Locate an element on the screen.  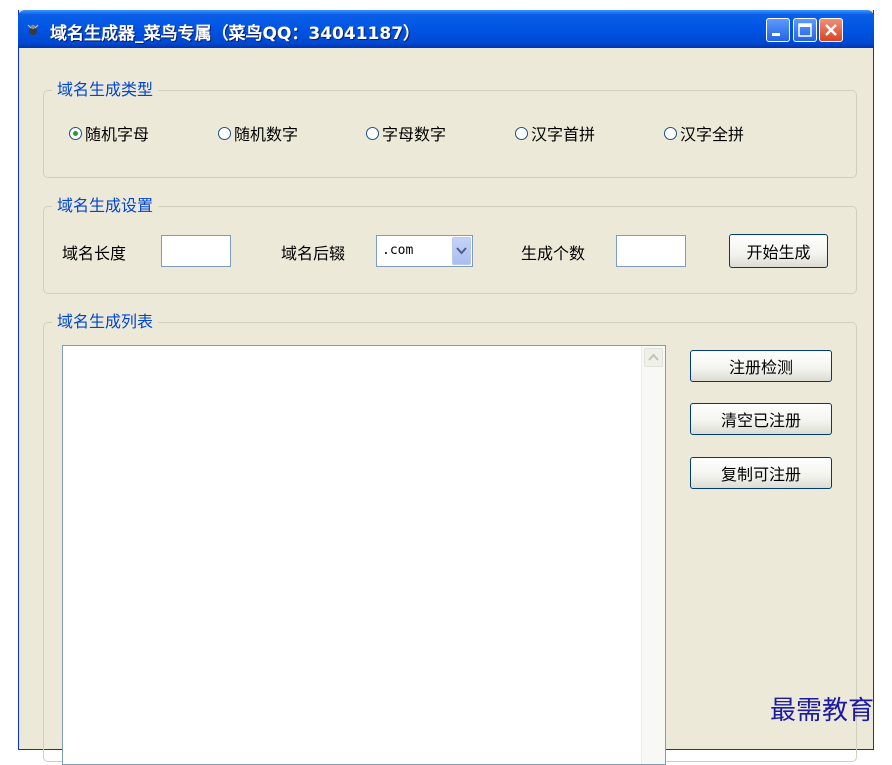
radio-label: 汉字全拼 is located at coordinates (712, 134).